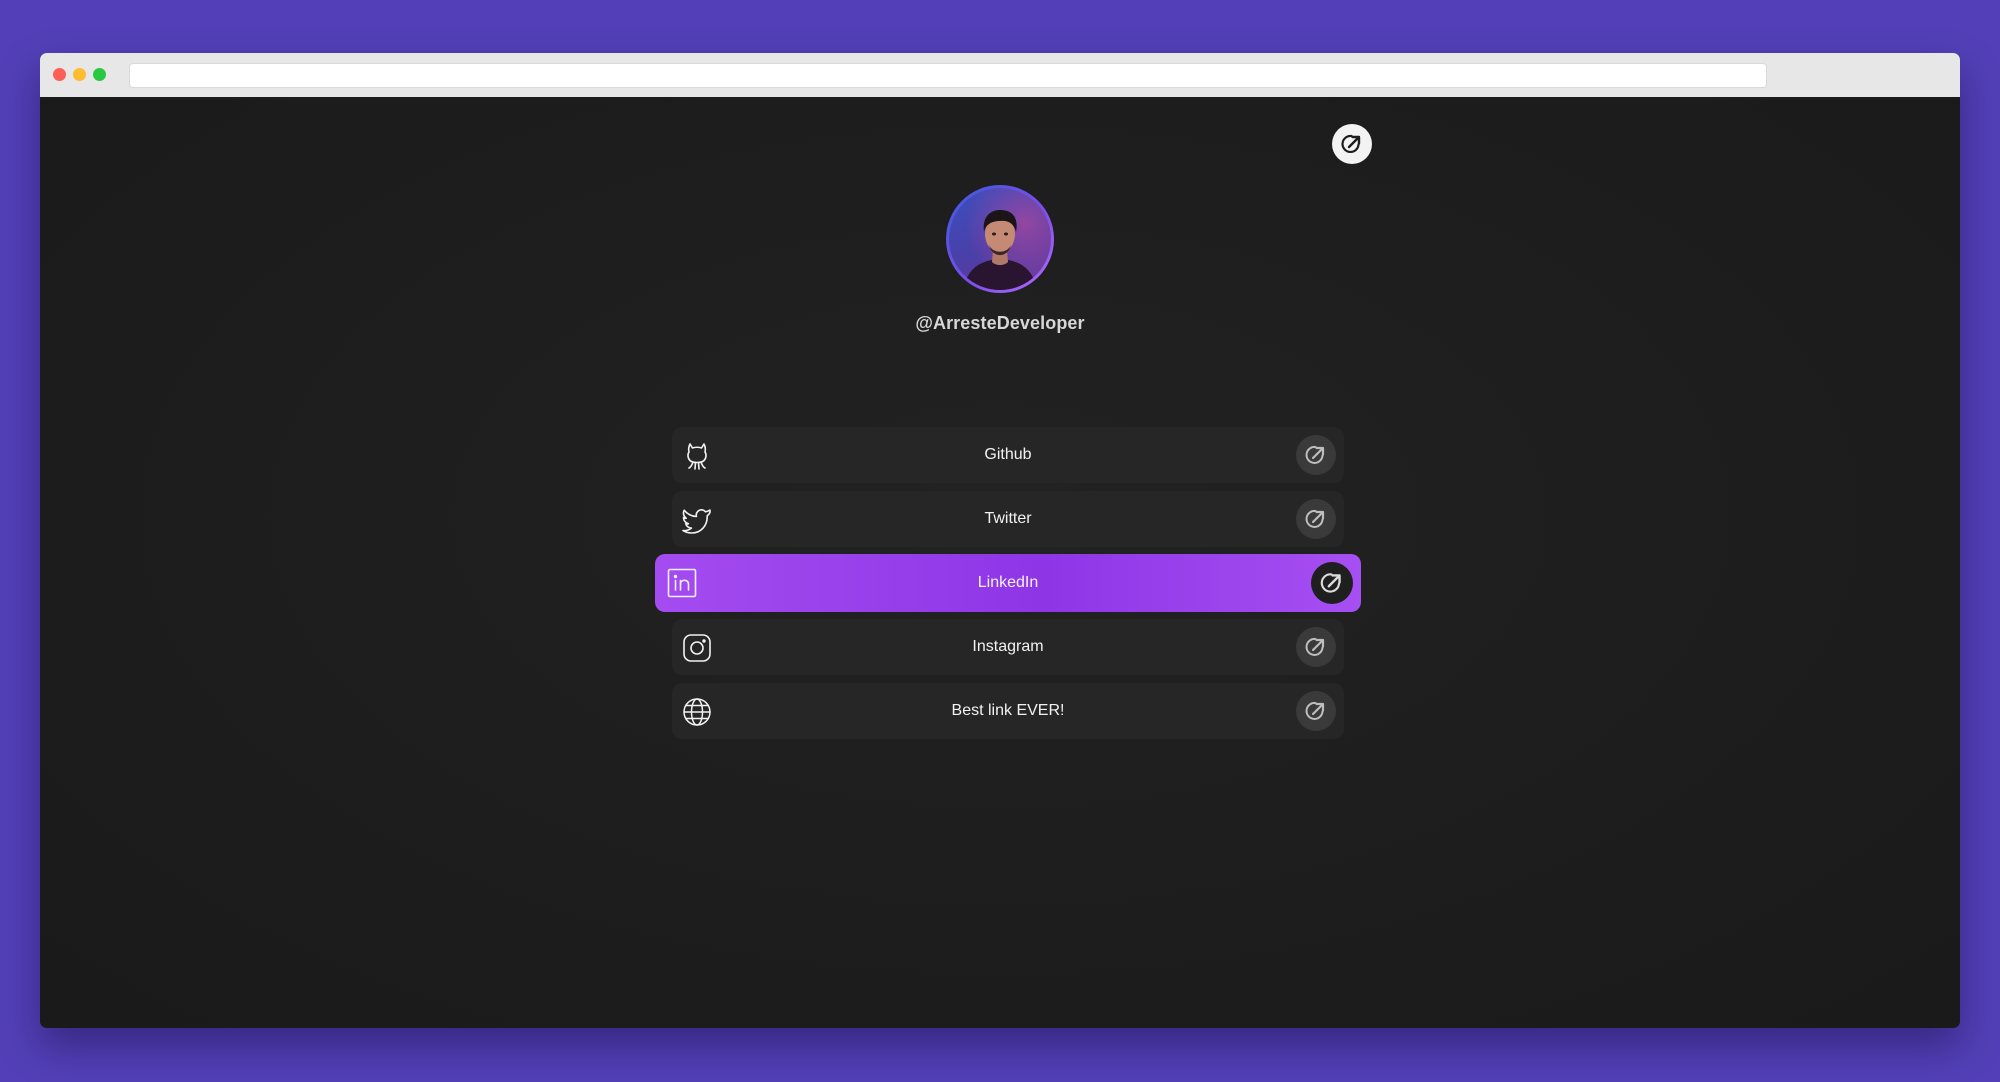 The image size is (2000, 1082). I want to click on minimize-window-button, so click(79, 74).